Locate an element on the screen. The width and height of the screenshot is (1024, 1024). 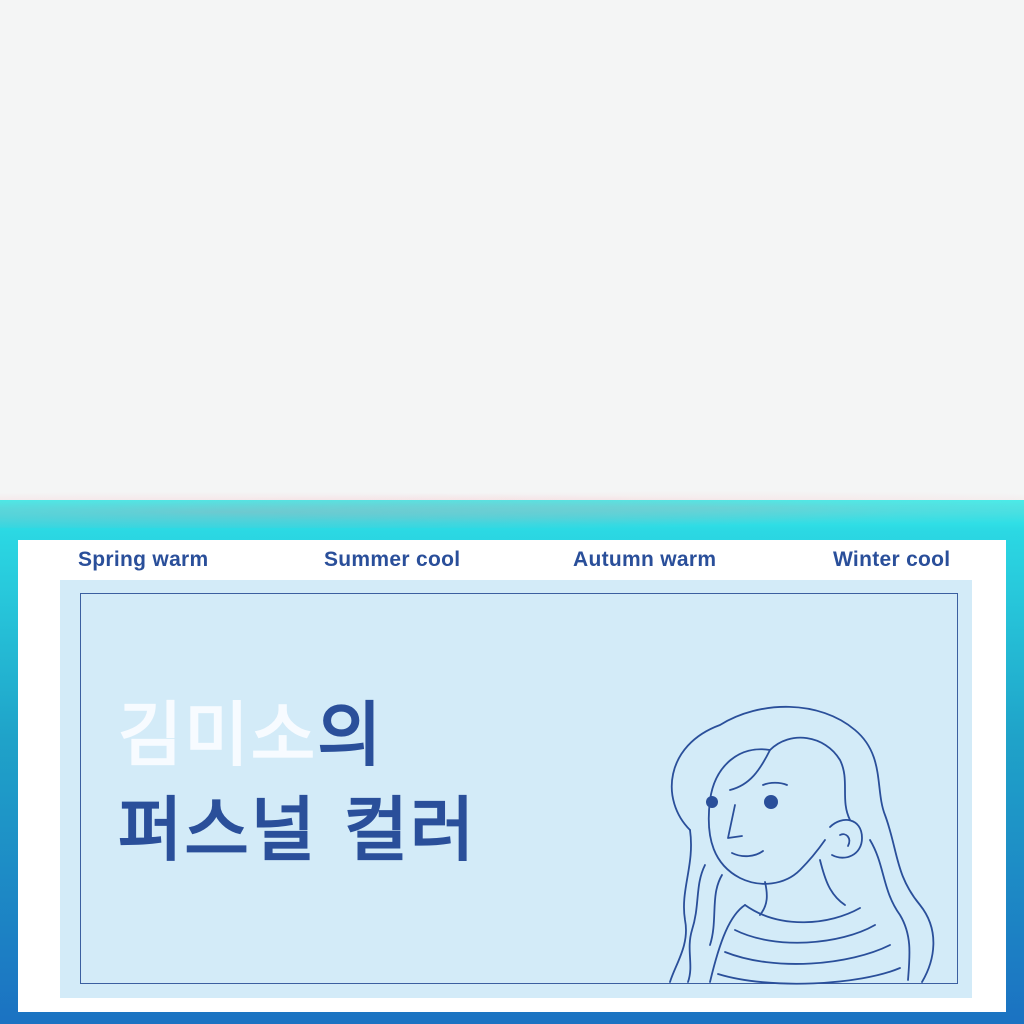
tab-winter-cool: Winter cool is located at coordinates (891, 560).